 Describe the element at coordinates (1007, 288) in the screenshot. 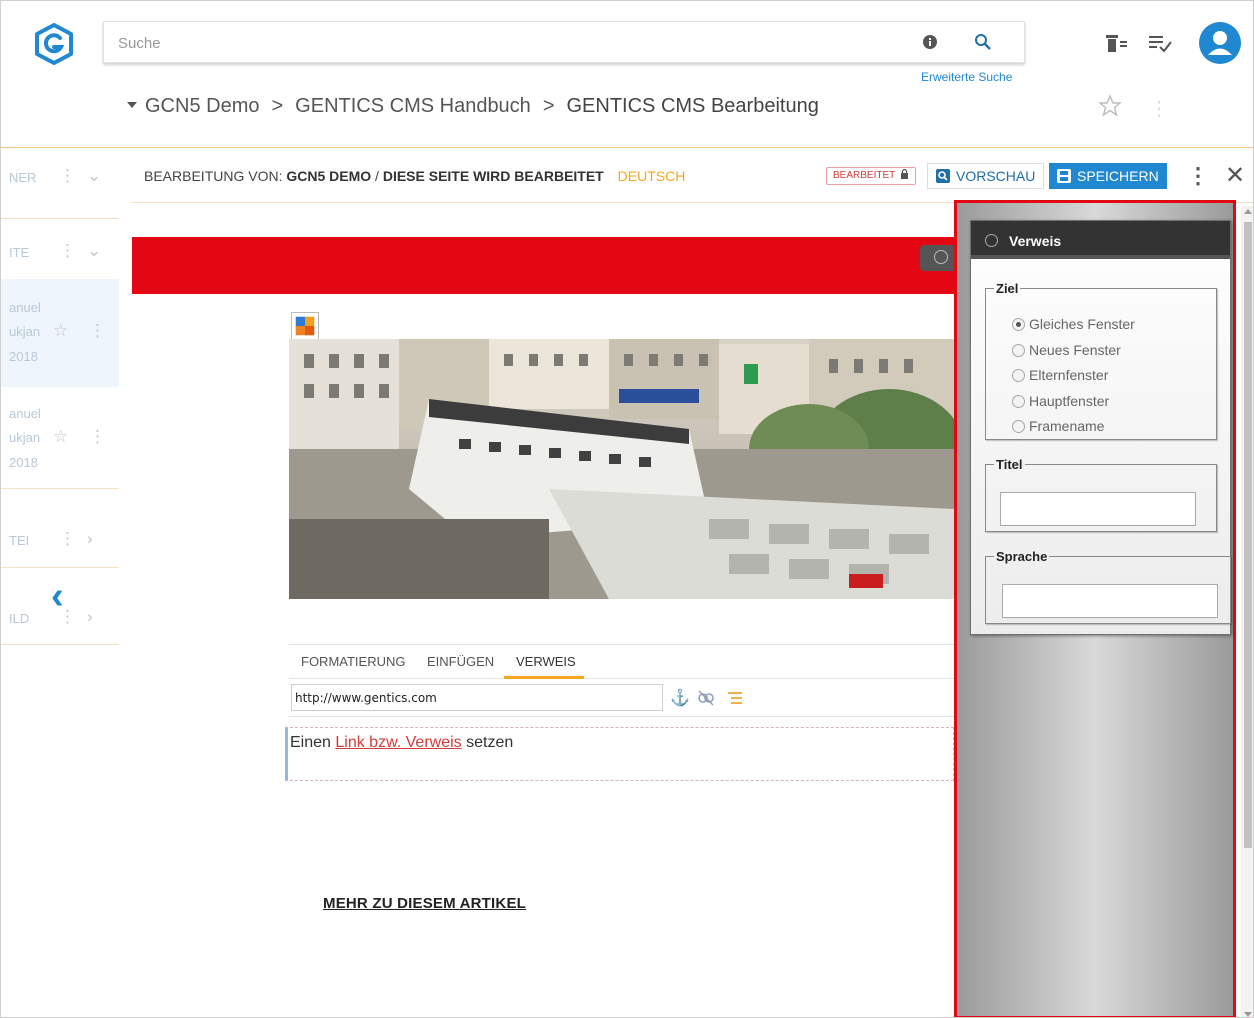

I see `target-legend: Ziel` at that location.